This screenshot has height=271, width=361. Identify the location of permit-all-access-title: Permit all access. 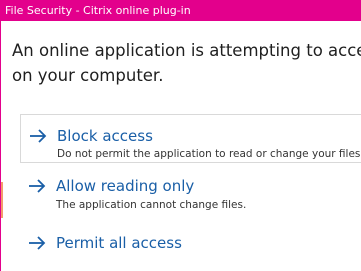
(119, 243).